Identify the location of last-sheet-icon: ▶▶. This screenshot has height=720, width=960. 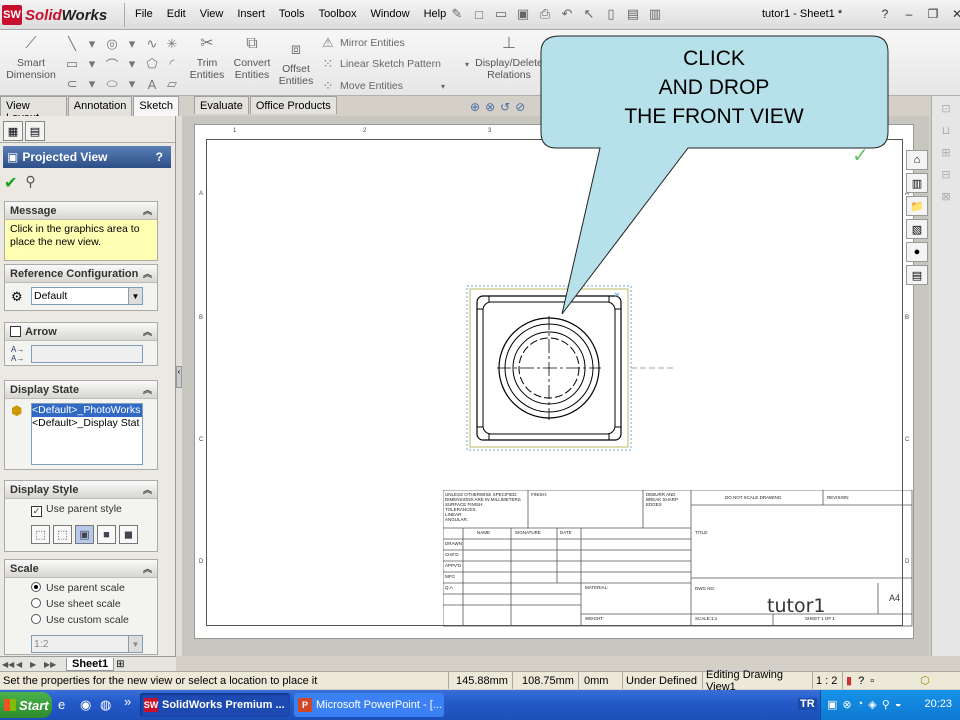
(50, 664).